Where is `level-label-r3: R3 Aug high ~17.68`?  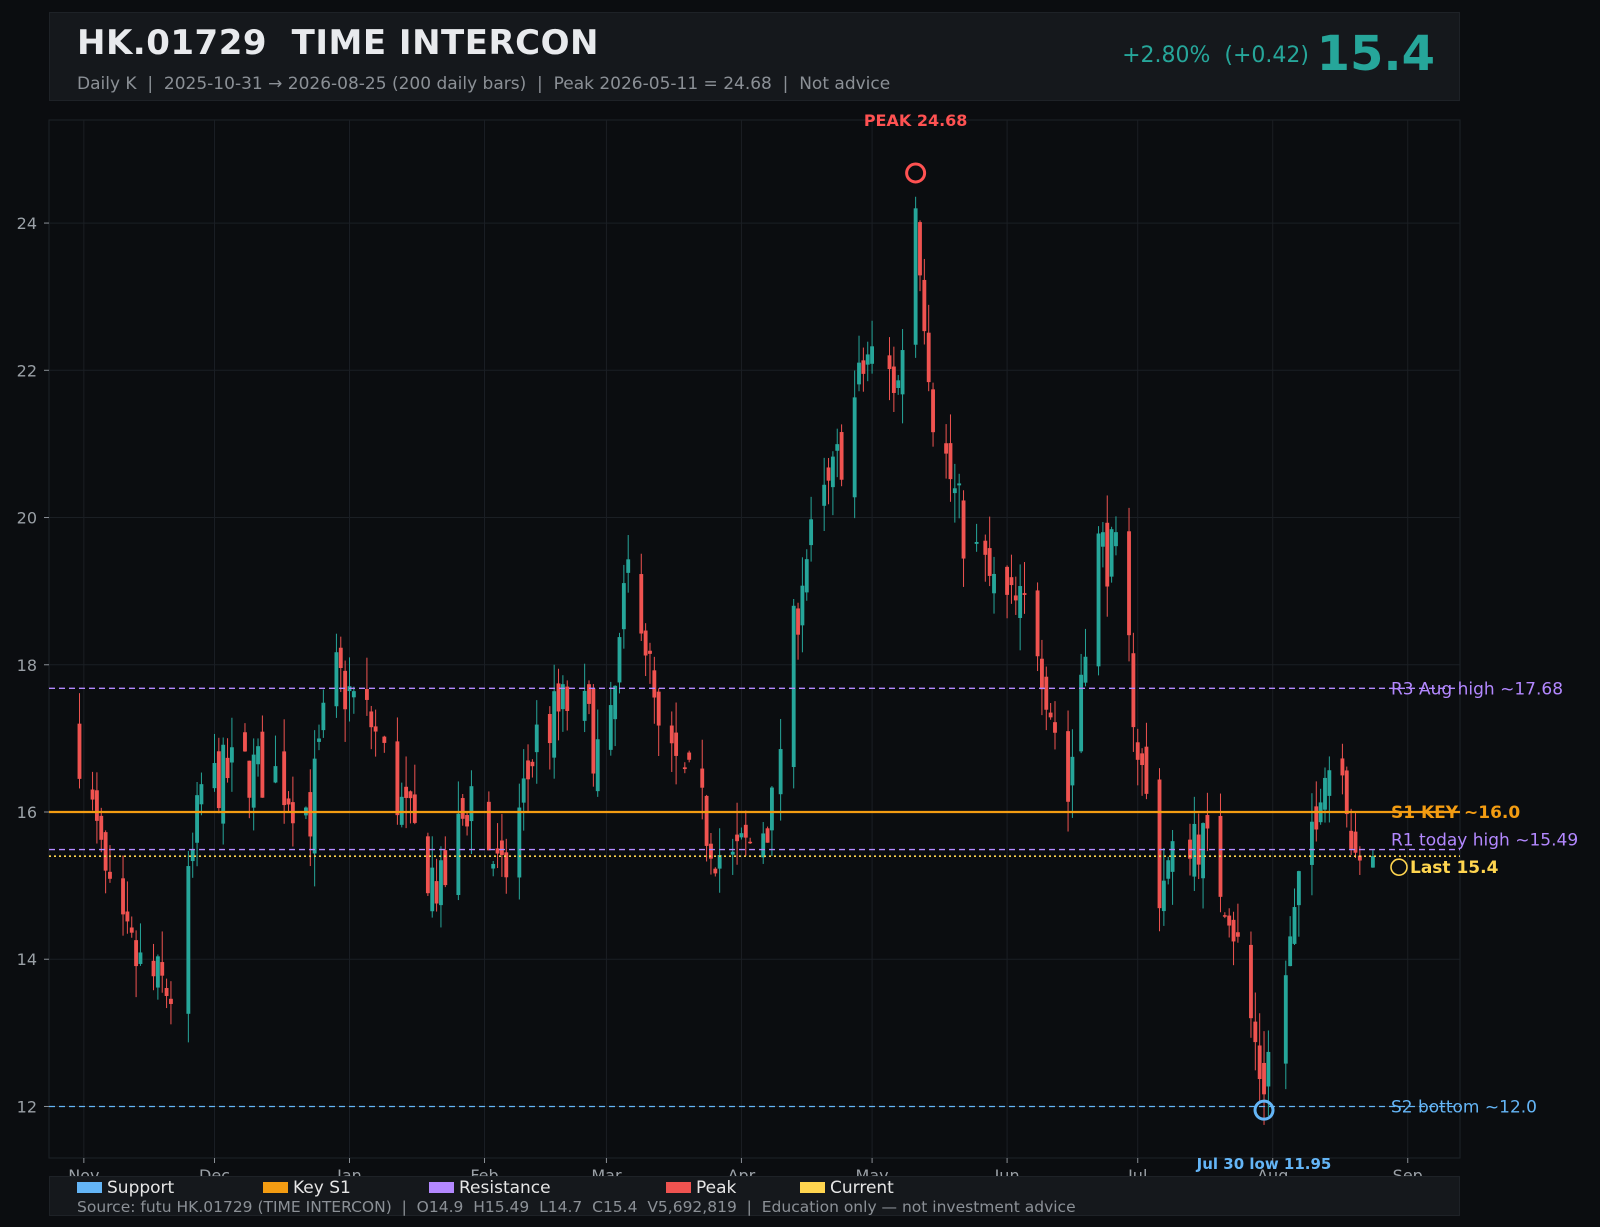
level-label-r3: R3 Aug high ~17.68 is located at coordinates (1477, 689).